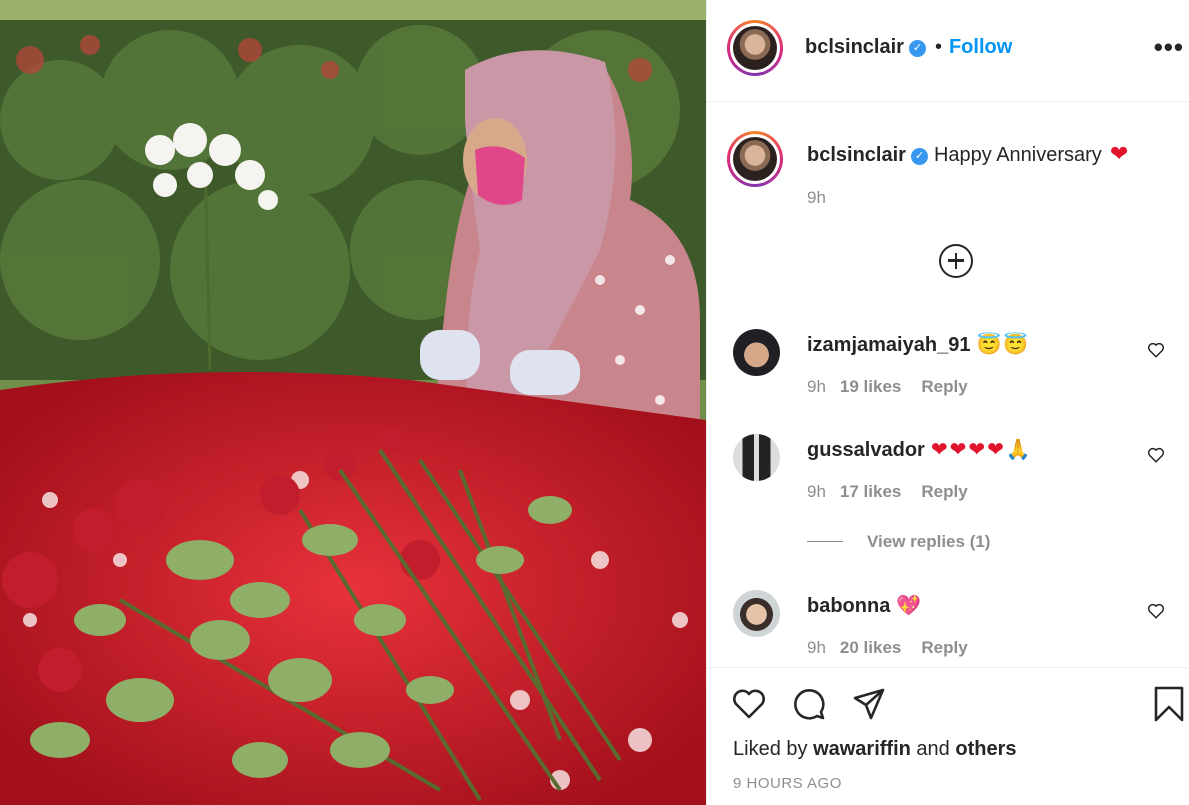  Describe the element at coordinates (770, 749) in the screenshot. I see `liked-by-prefix: Liked by` at that location.